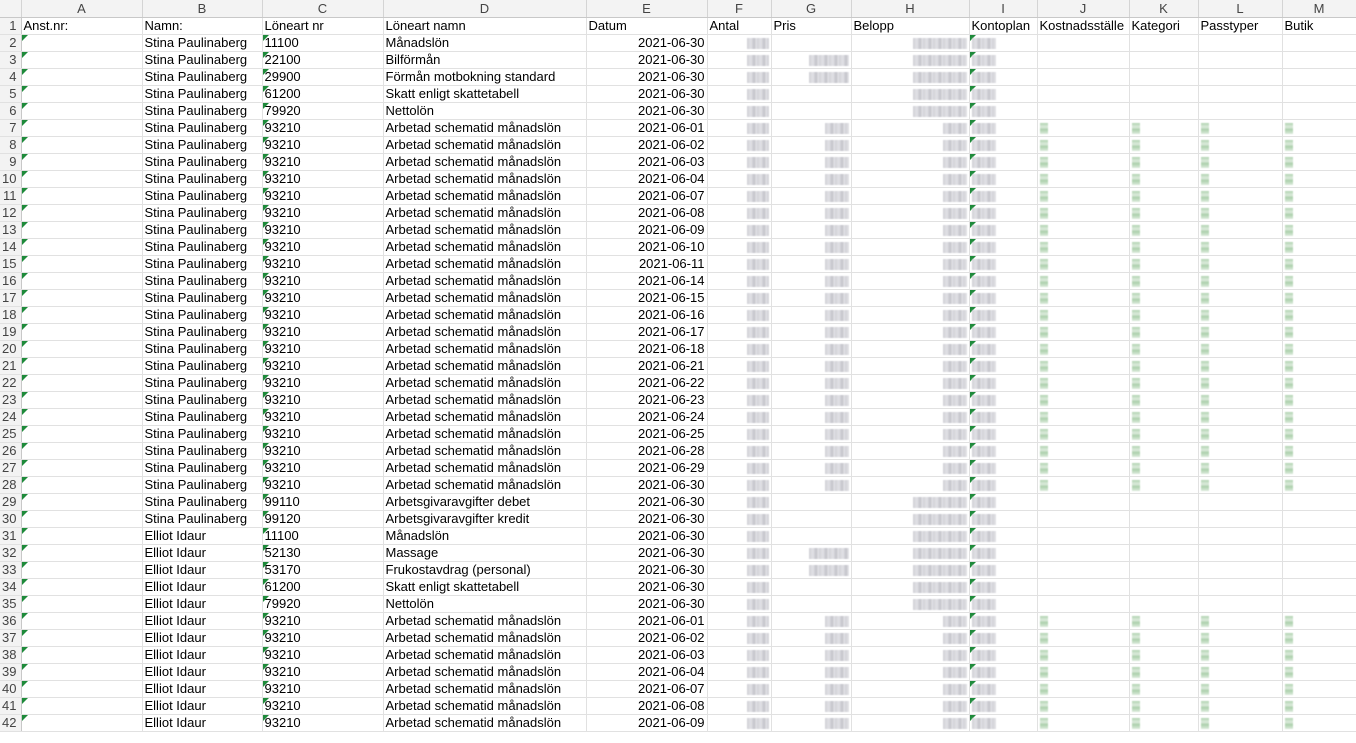  Describe the element at coordinates (647, 689) in the screenshot. I see `cell-datum: 2021-06-07` at that location.